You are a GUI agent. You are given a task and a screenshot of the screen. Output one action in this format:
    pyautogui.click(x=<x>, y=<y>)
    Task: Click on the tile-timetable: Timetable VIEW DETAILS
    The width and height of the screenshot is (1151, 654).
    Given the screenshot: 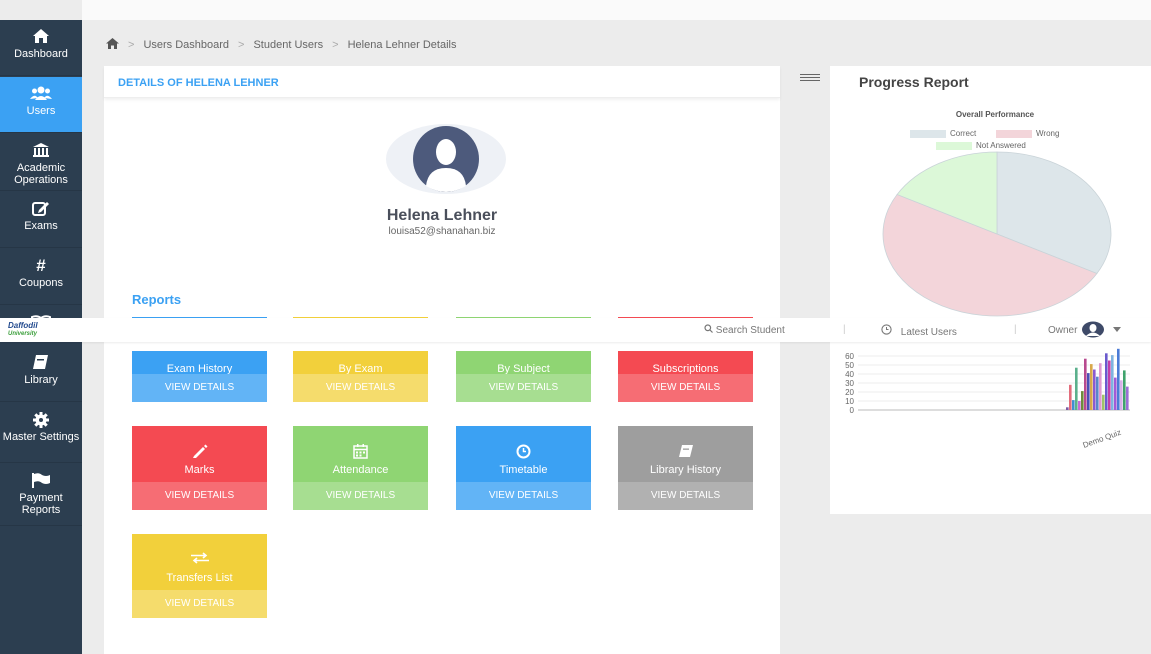 What is the action you would take?
    pyautogui.click(x=523, y=468)
    